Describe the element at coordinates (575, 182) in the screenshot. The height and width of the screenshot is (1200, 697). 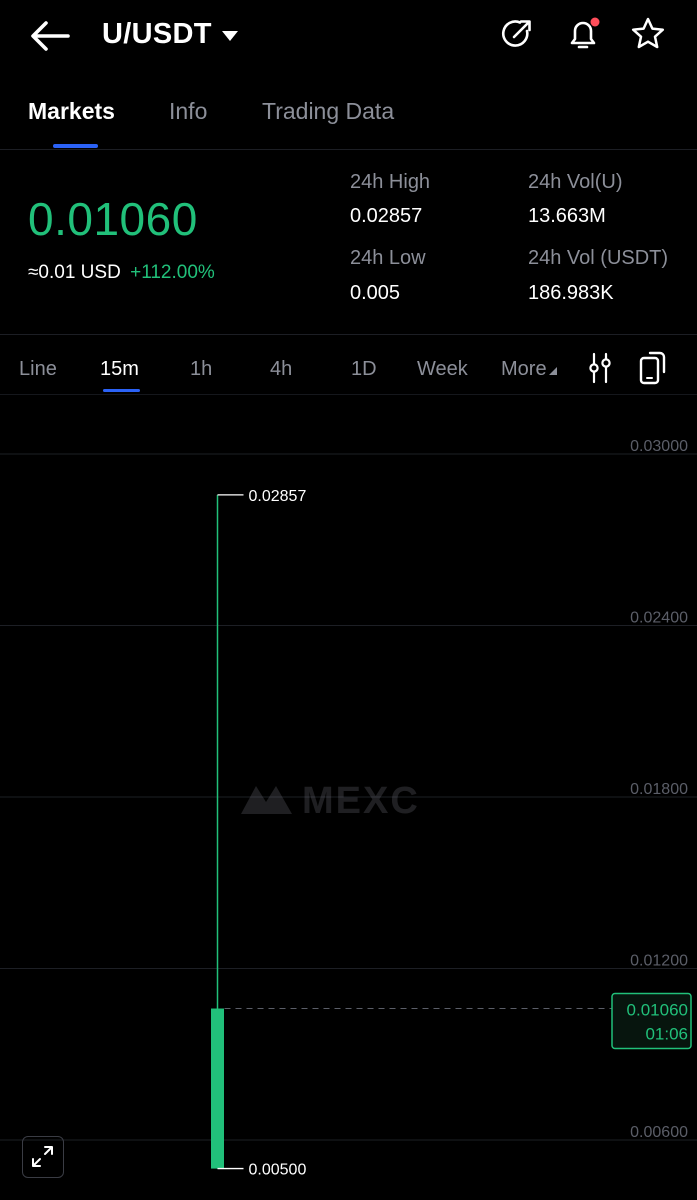
I see `vol-u-label: 24h Vol(U)` at that location.